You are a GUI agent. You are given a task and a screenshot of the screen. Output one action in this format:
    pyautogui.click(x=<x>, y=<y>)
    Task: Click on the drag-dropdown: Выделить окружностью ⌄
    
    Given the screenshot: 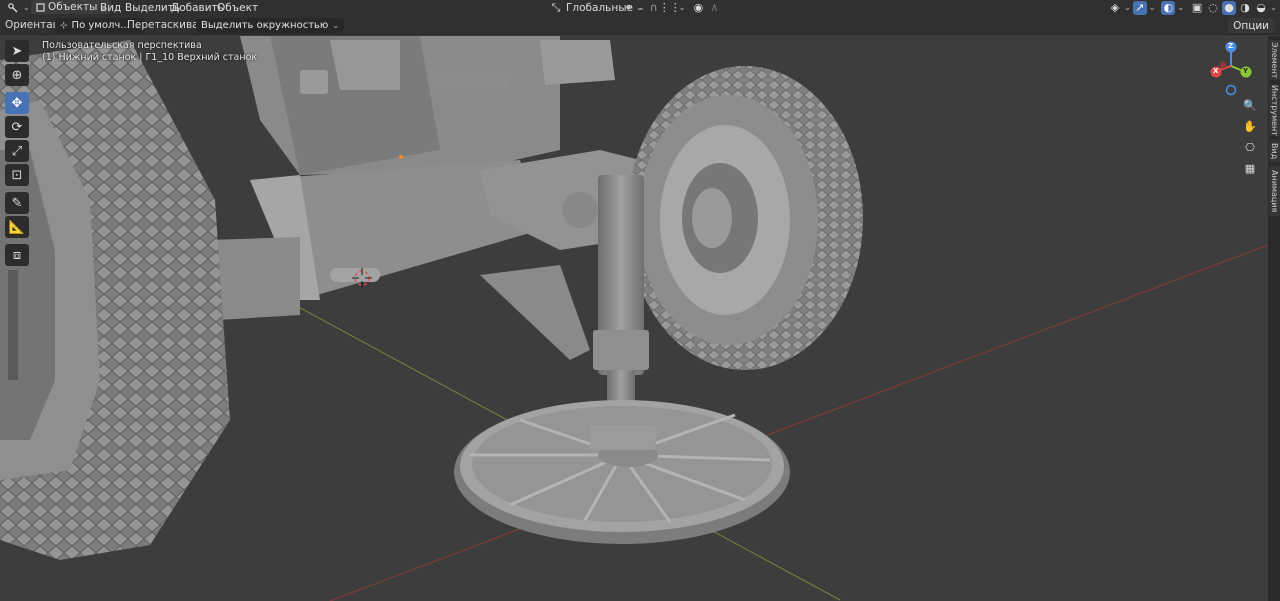 What is the action you would take?
    pyautogui.click(x=270, y=25)
    